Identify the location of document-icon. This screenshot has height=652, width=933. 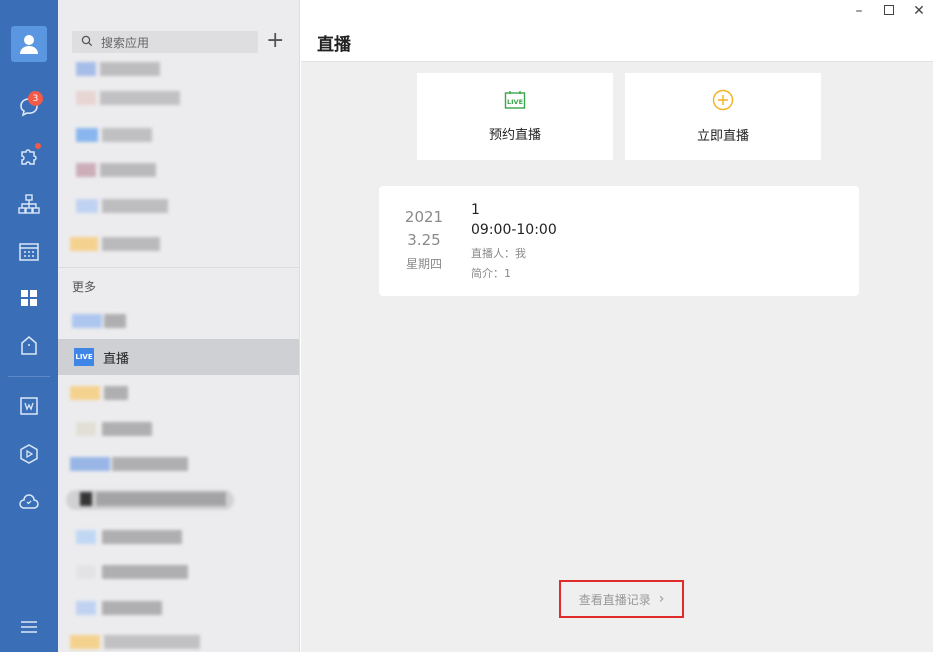
(29, 406).